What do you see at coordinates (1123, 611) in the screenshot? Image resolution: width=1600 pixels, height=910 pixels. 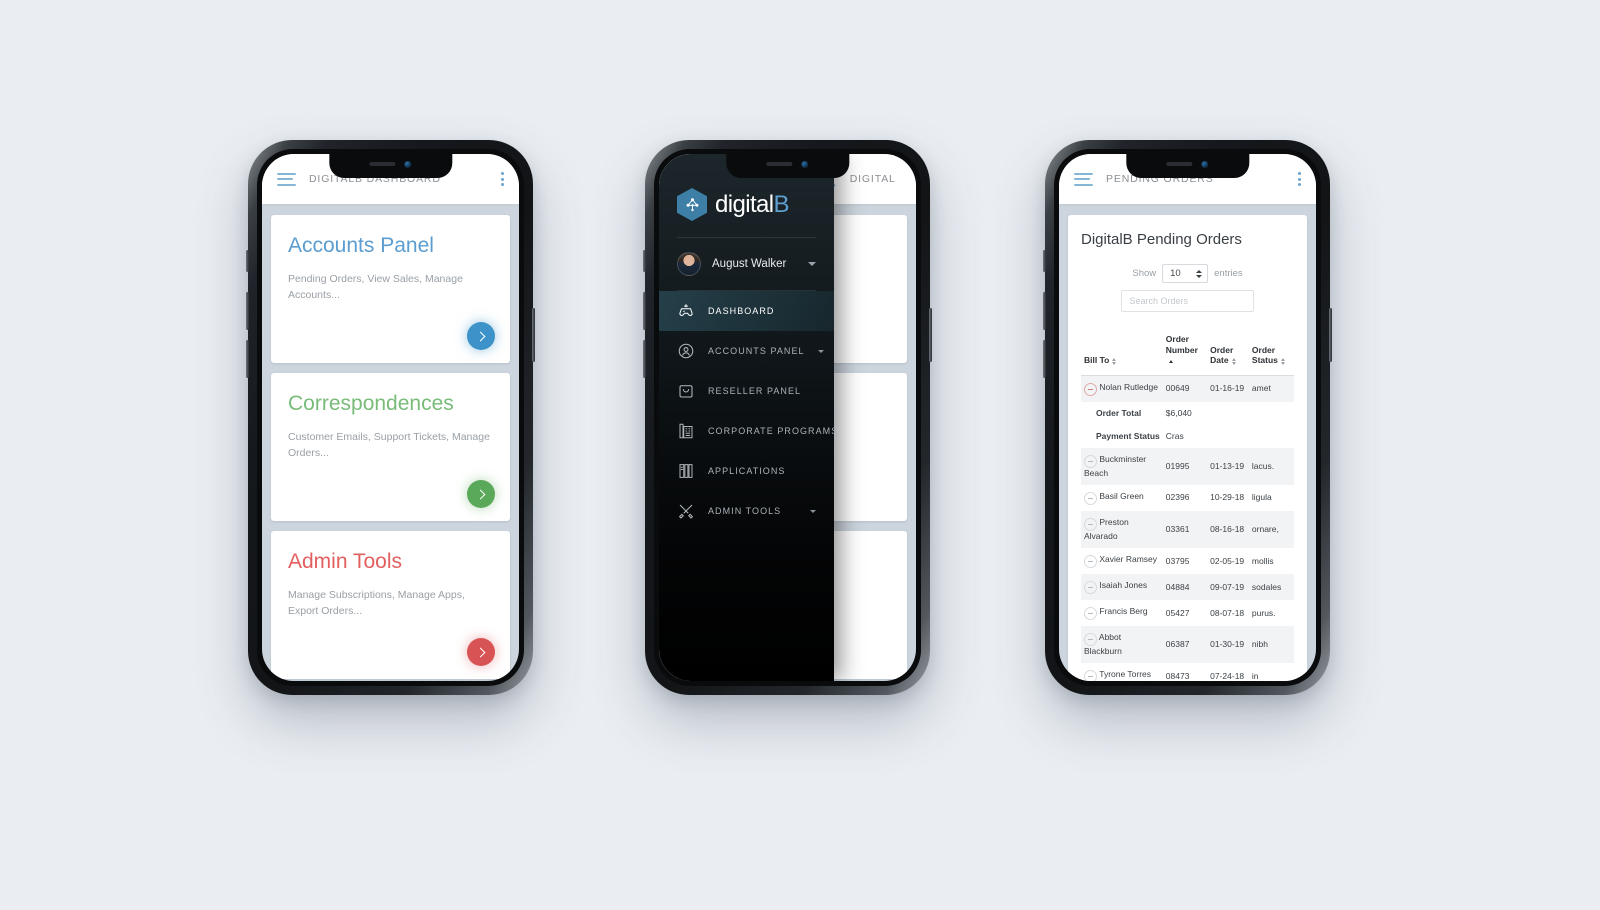 I see `bill-to-value: Francis Berg` at bounding box center [1123, 611].